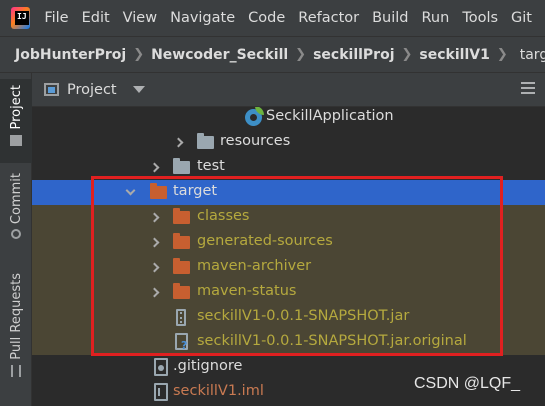 The height and width of the screenshot is (406, 545). Describe the element at coordinates (181, 342) in the screenshot. I see `unknown-file-icon: ?` at that location.